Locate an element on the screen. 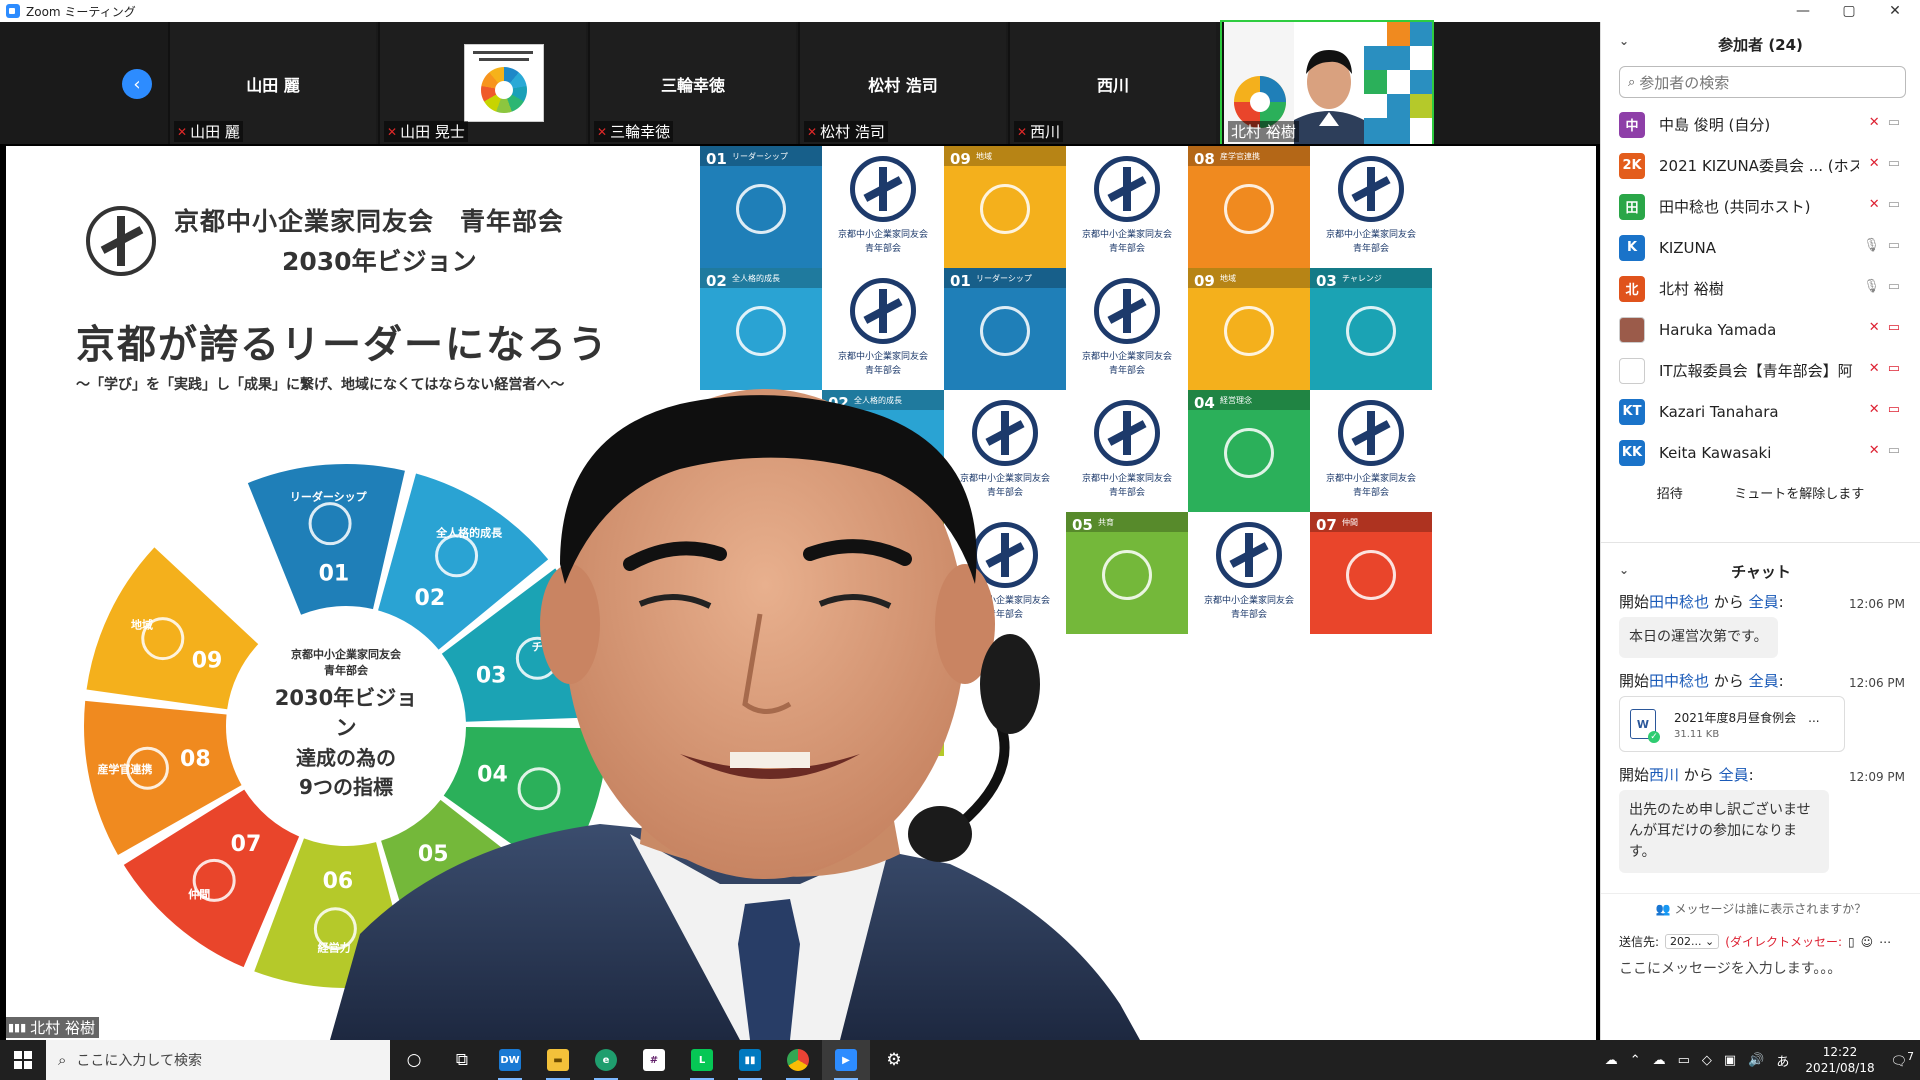 Image resolution: width=1920 pixels, height=1080 pixels. network-icon: ▭ is located at coordinates (1684, 1060).